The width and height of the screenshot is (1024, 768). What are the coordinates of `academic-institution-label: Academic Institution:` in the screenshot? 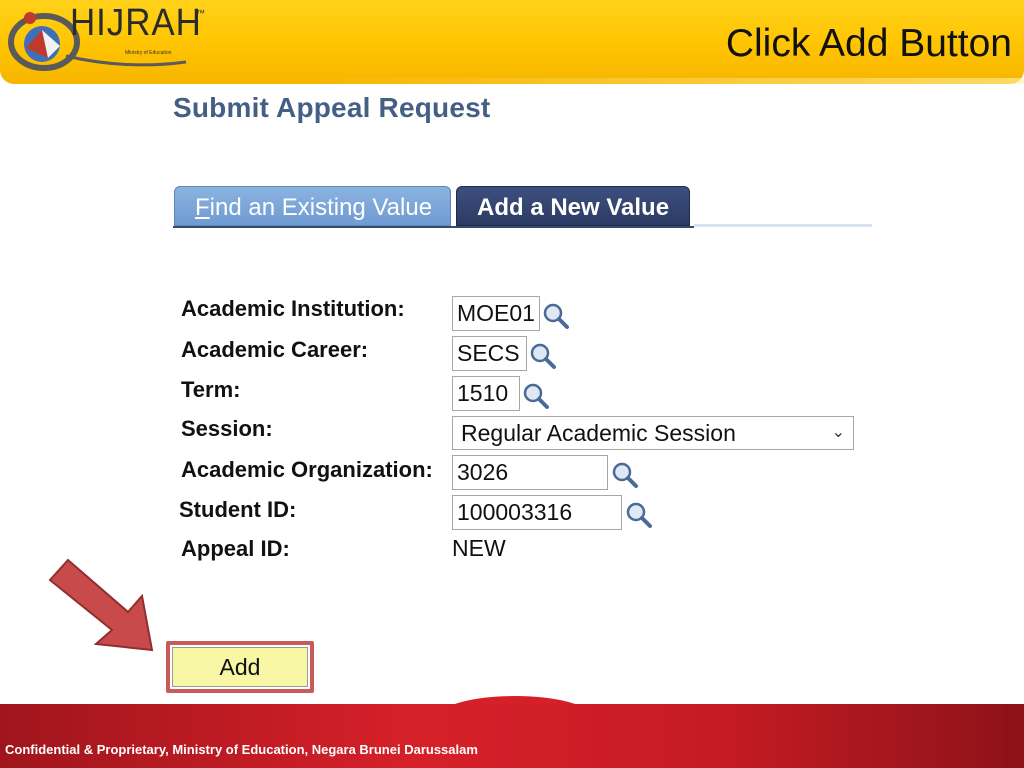 It's located at (293, 308).